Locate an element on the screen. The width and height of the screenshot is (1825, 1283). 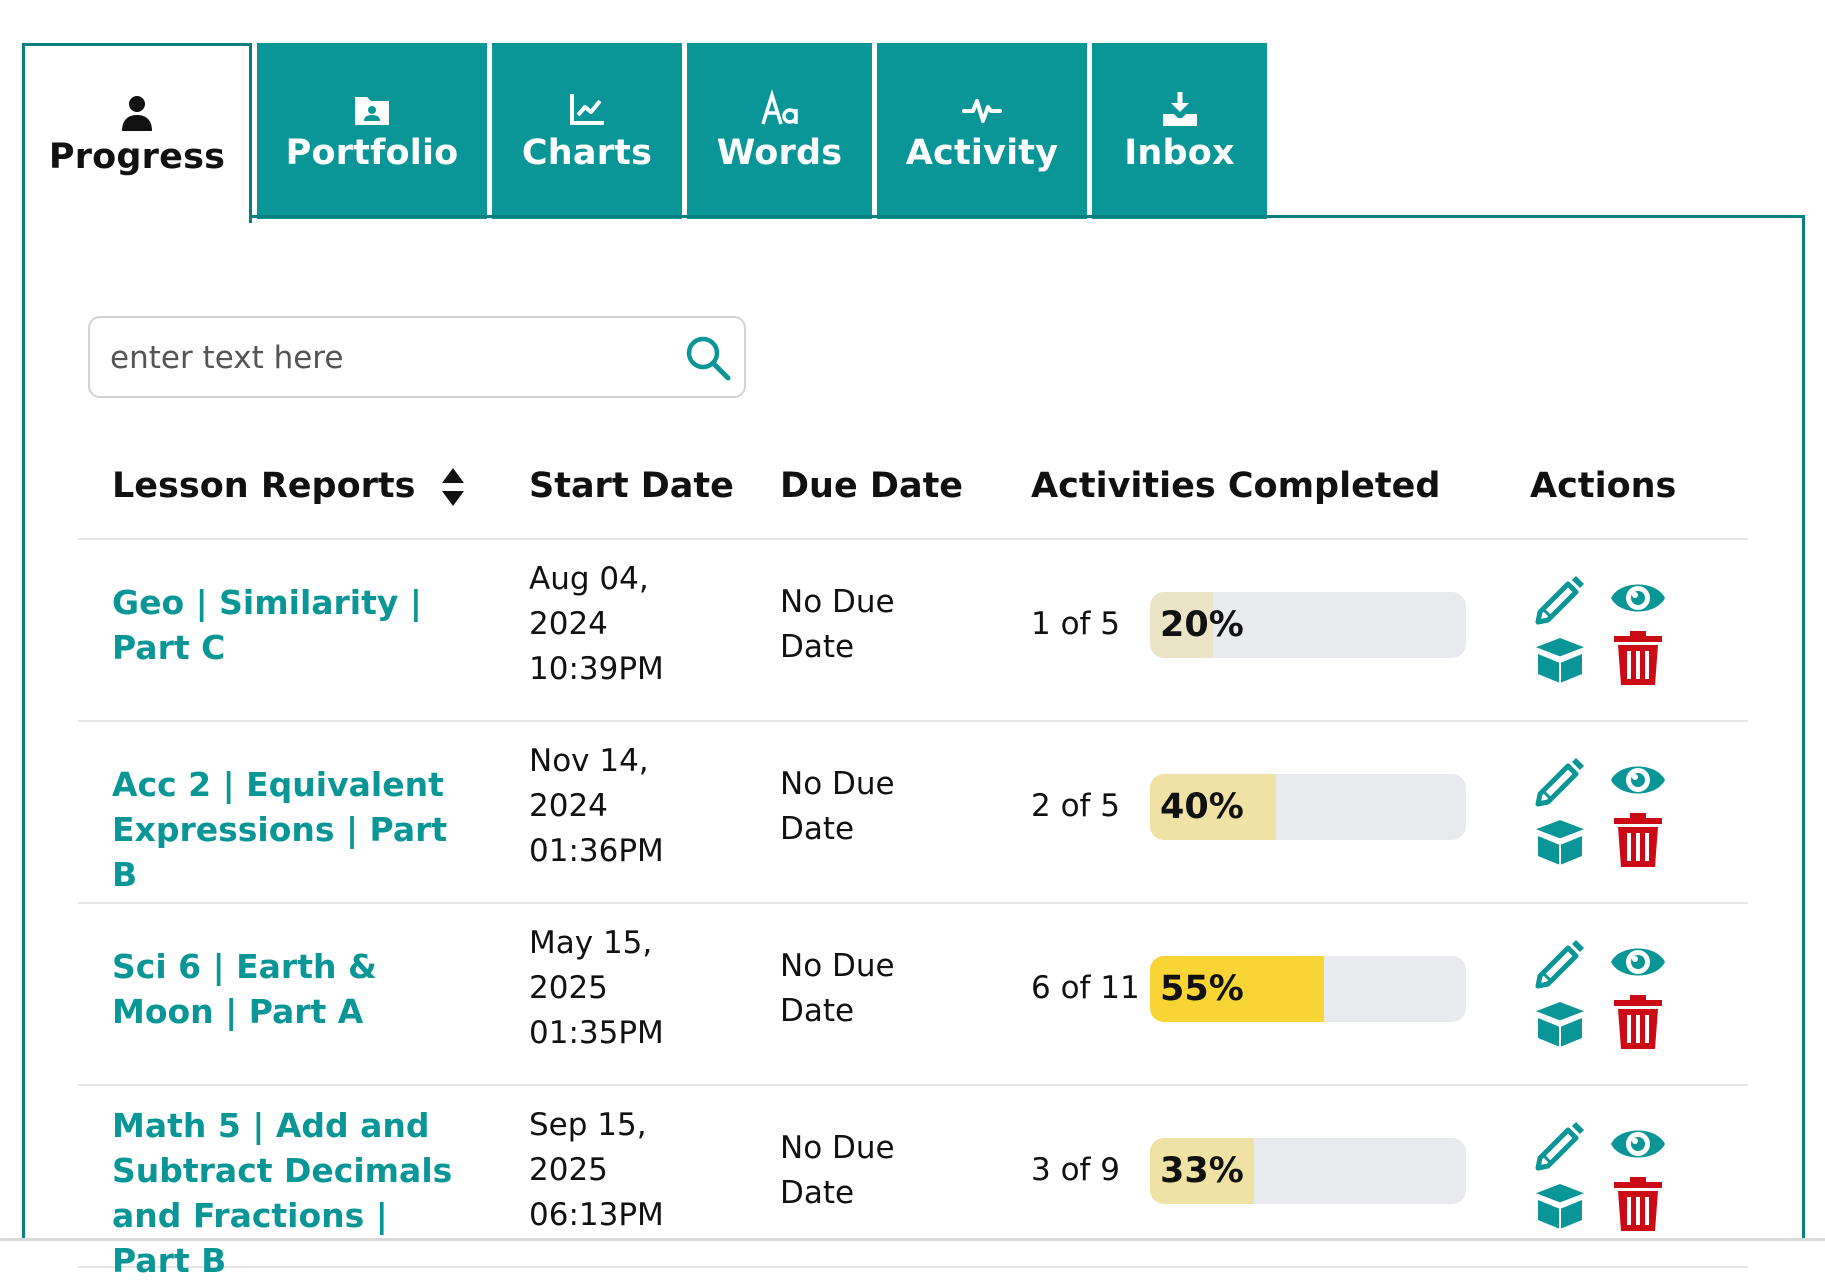
download-tray-icon is located at coordinates (1179, 109).